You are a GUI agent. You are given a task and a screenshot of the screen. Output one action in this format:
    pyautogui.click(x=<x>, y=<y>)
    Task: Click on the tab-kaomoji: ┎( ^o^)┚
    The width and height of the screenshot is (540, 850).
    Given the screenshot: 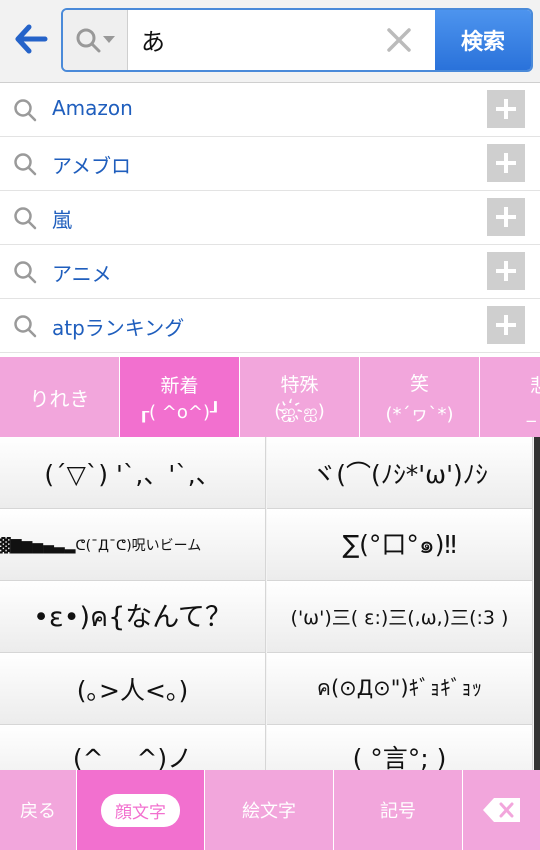 What is the action you would take?
    pyautogui.click(x=179, y=412)
    